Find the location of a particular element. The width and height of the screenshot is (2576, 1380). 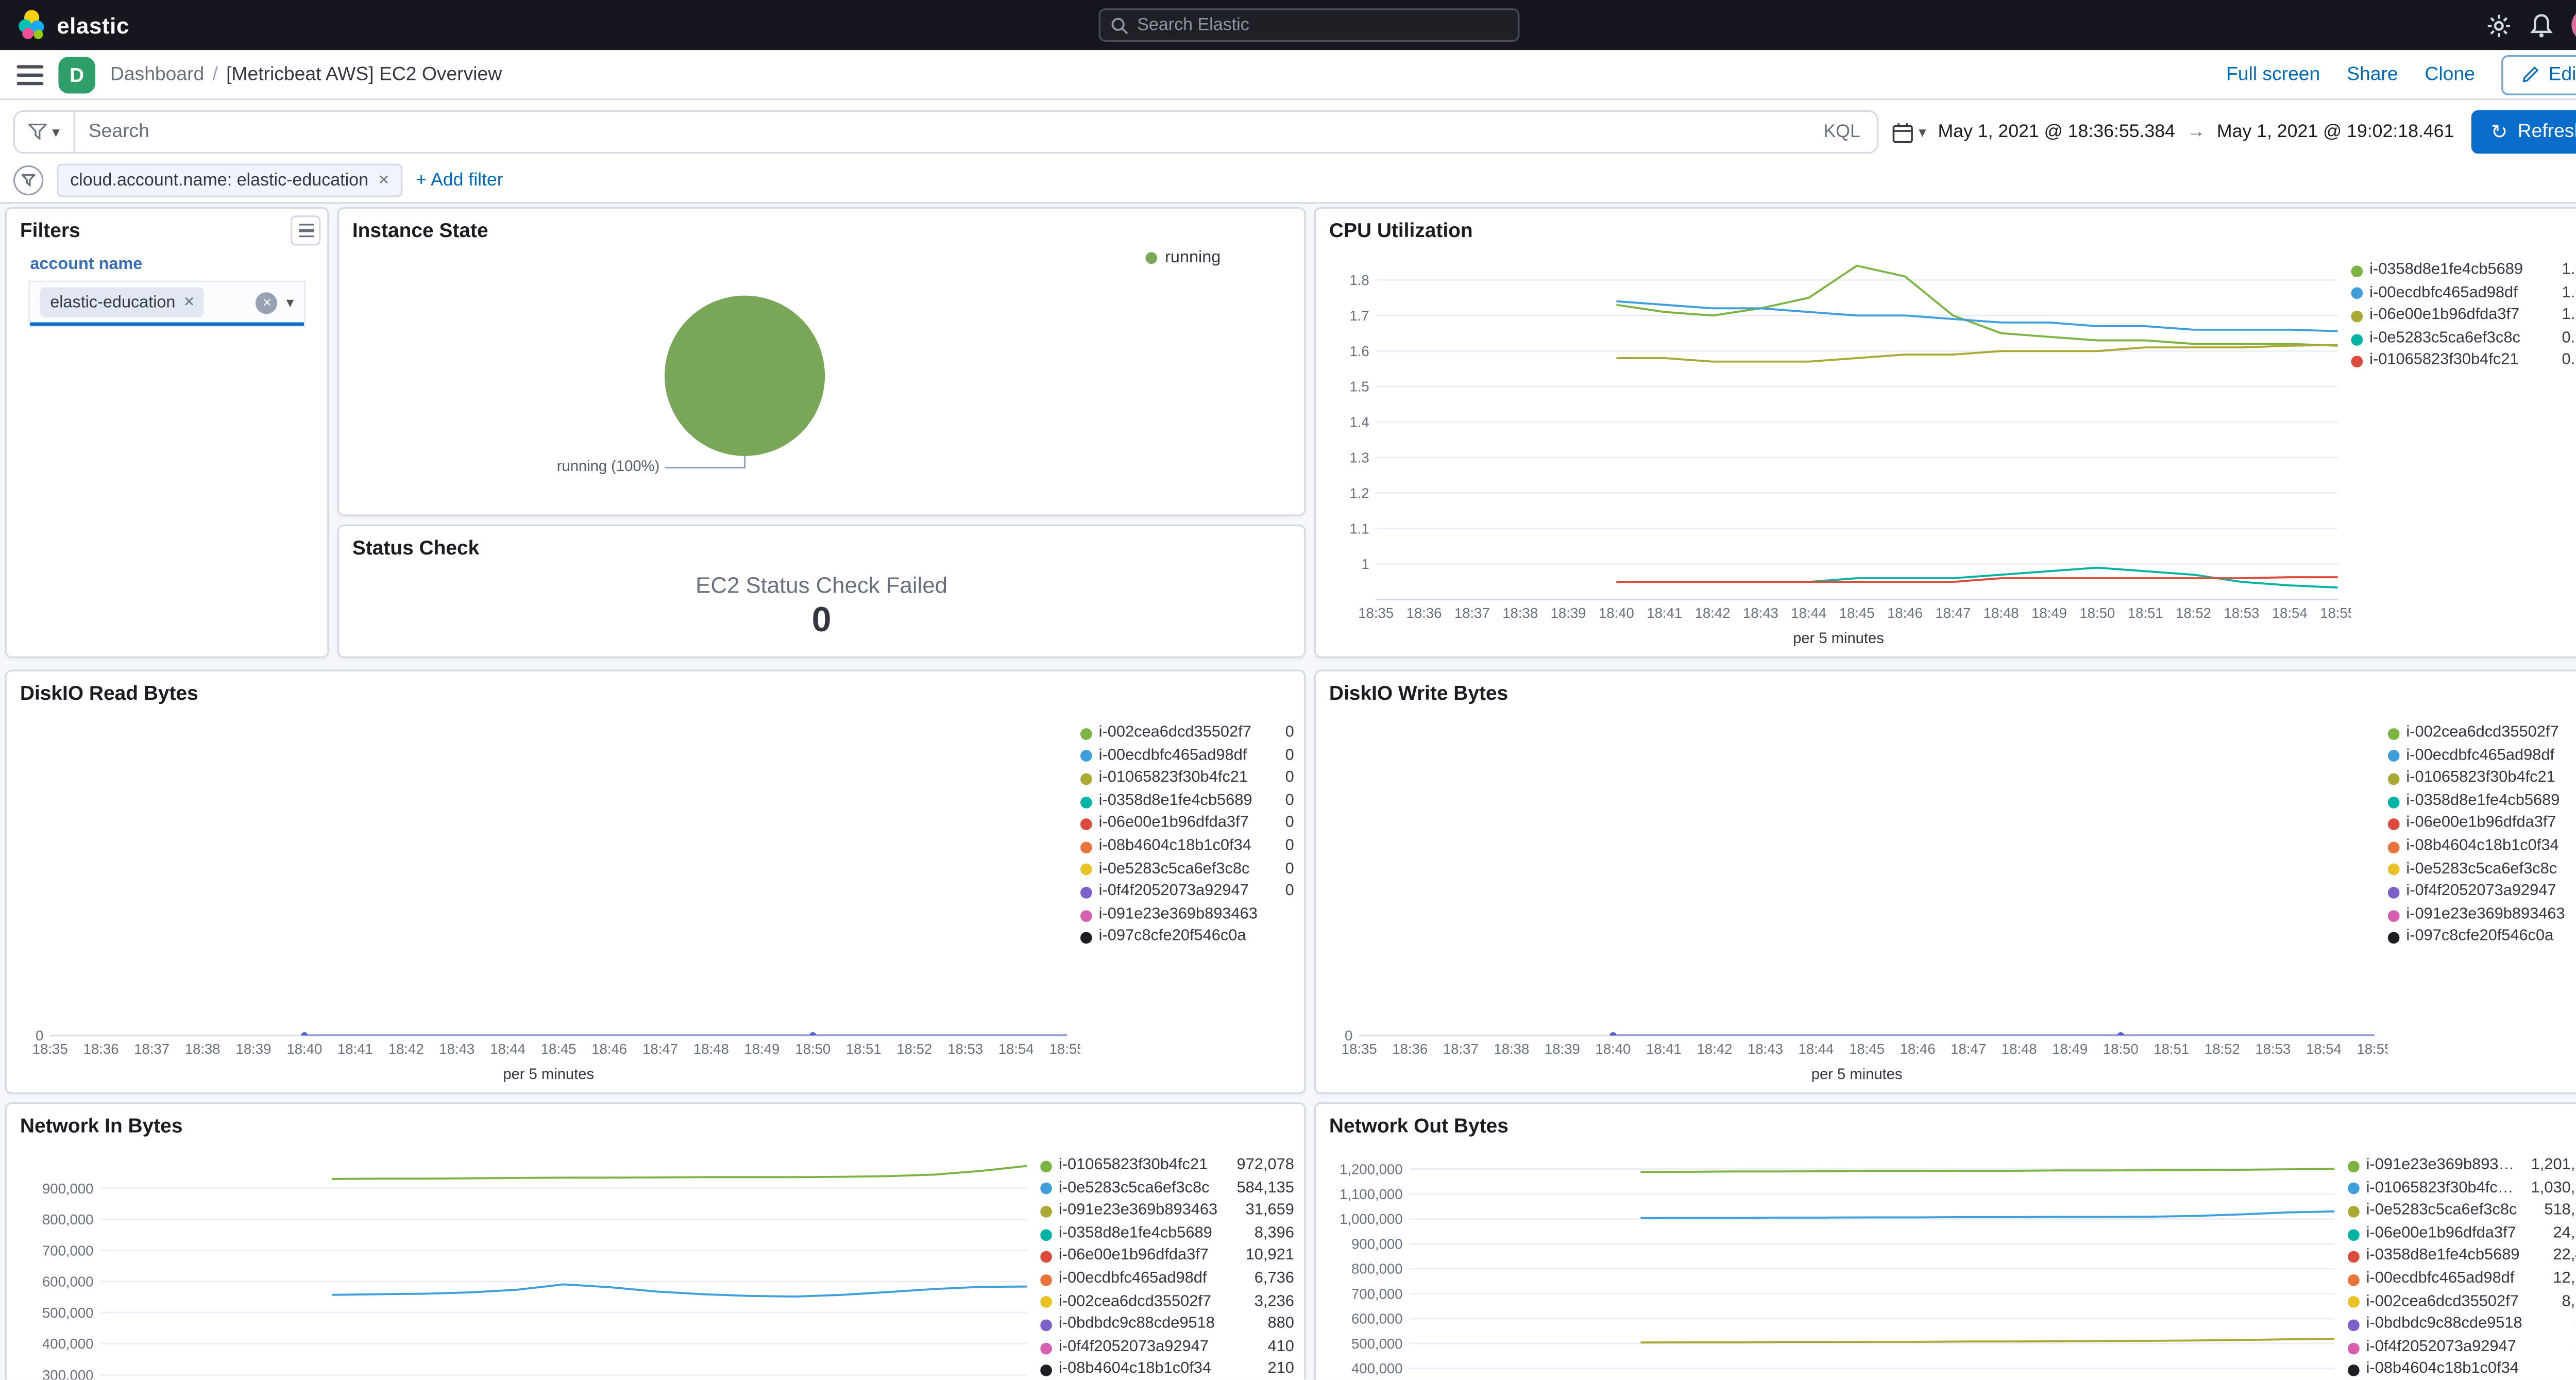

svg-text: 700,000 is located at coordinates (1377, 1294).